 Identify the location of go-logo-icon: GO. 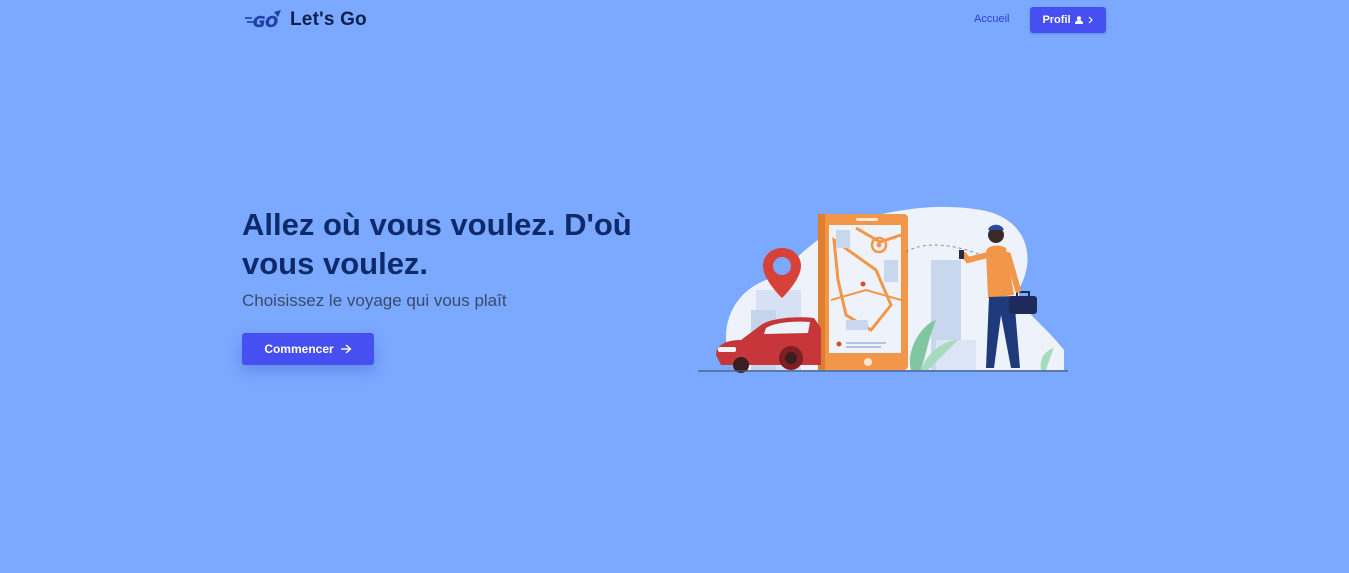
(263, 20).